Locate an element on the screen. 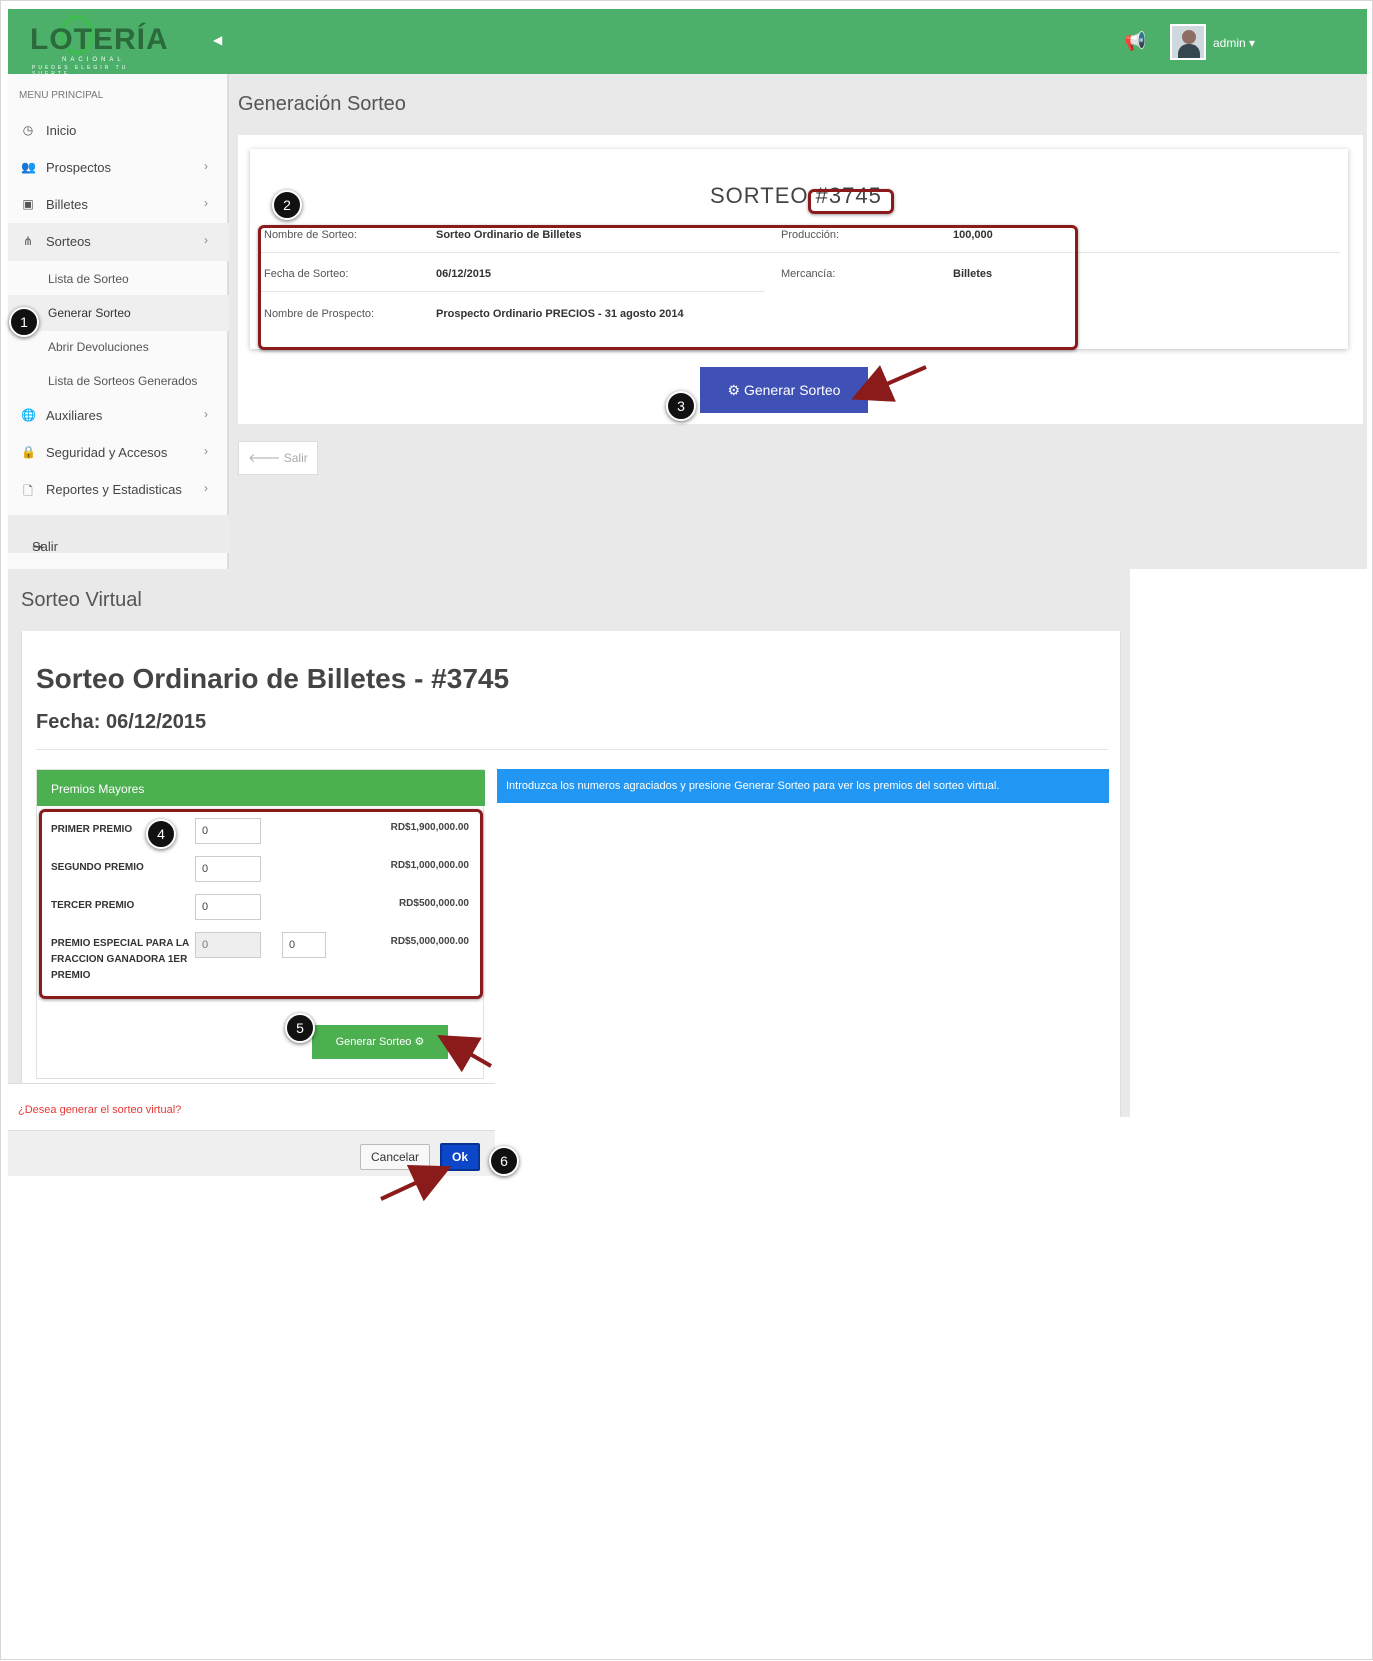 This screenshot has height=1661, width=1373. arrow-to-ok is located at coordinates (416, 1183).